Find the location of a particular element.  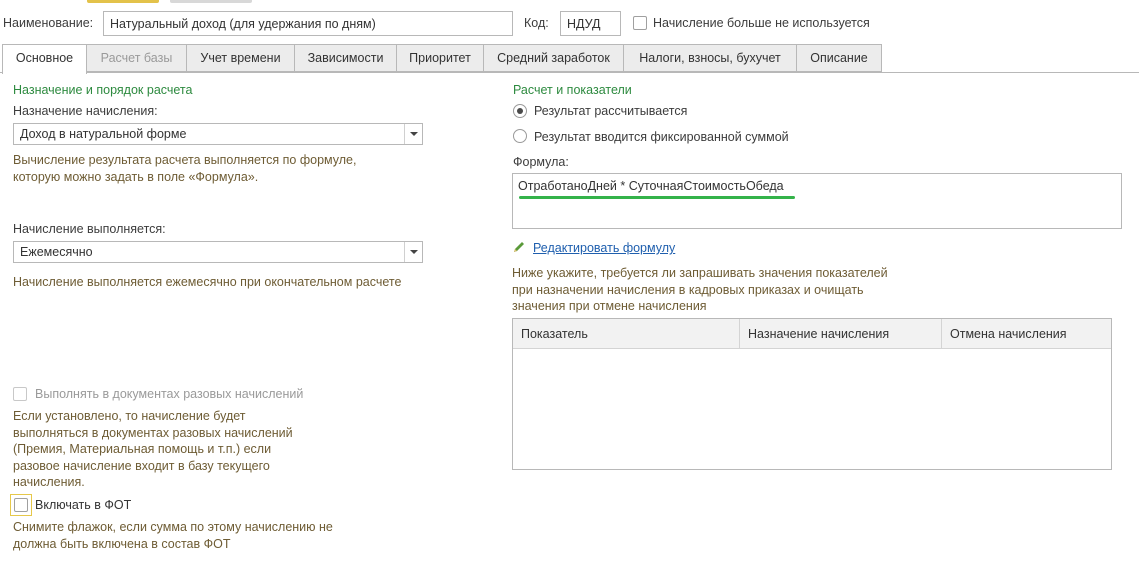

tab-average-earnings: Средний заработок is located at coordinates (554, 58).